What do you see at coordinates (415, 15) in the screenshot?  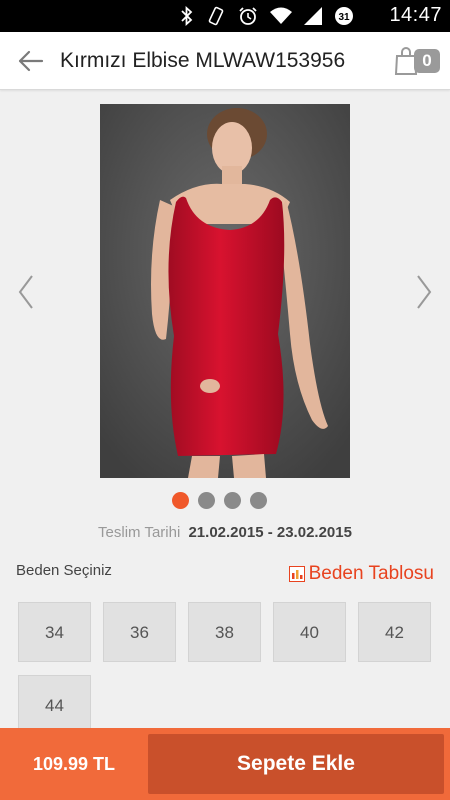 I see `status-time: 14:47` at bounding box center [415, 15].